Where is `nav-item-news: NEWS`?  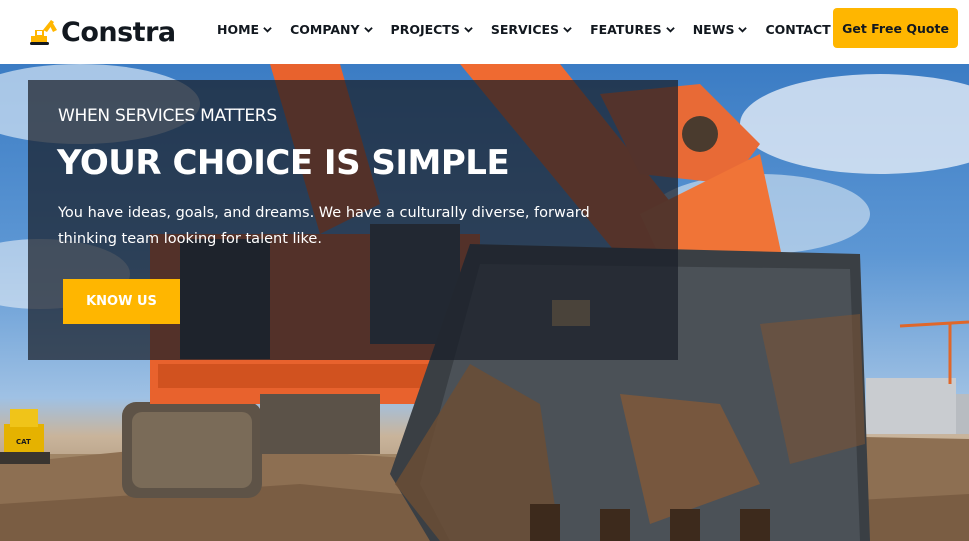
nav-item-news: NEWS is located at coordinates (720, 29).